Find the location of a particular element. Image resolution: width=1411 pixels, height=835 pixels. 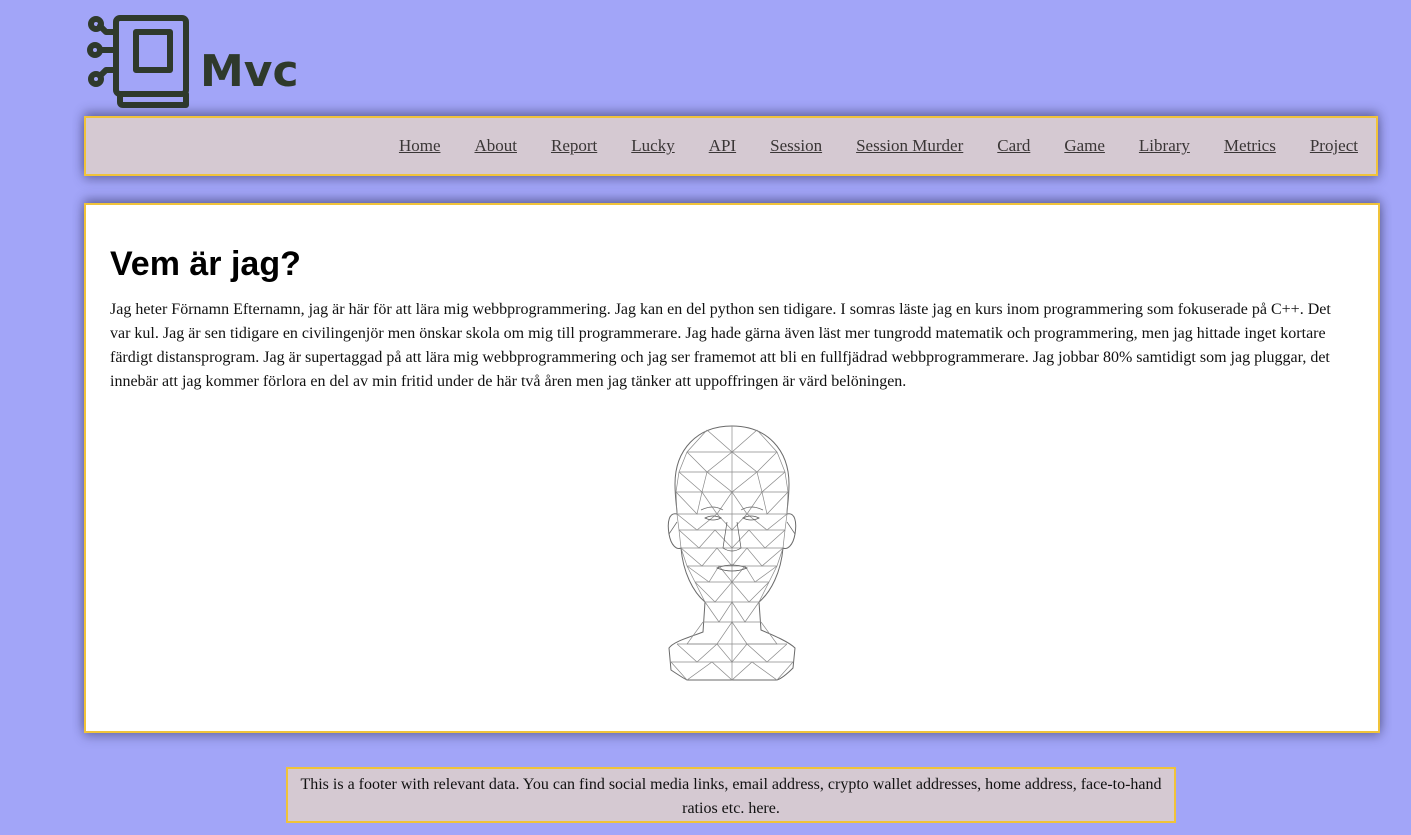

book-circuit-icon is located at coordinates (138, 61).